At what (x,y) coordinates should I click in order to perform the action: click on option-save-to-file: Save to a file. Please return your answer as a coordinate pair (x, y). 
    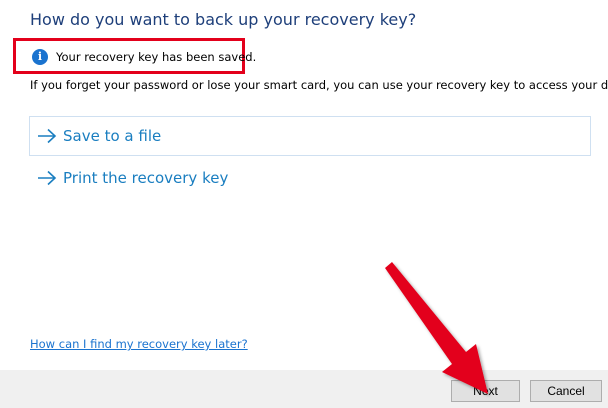
    Looking at the image, I should click on (310, 136).